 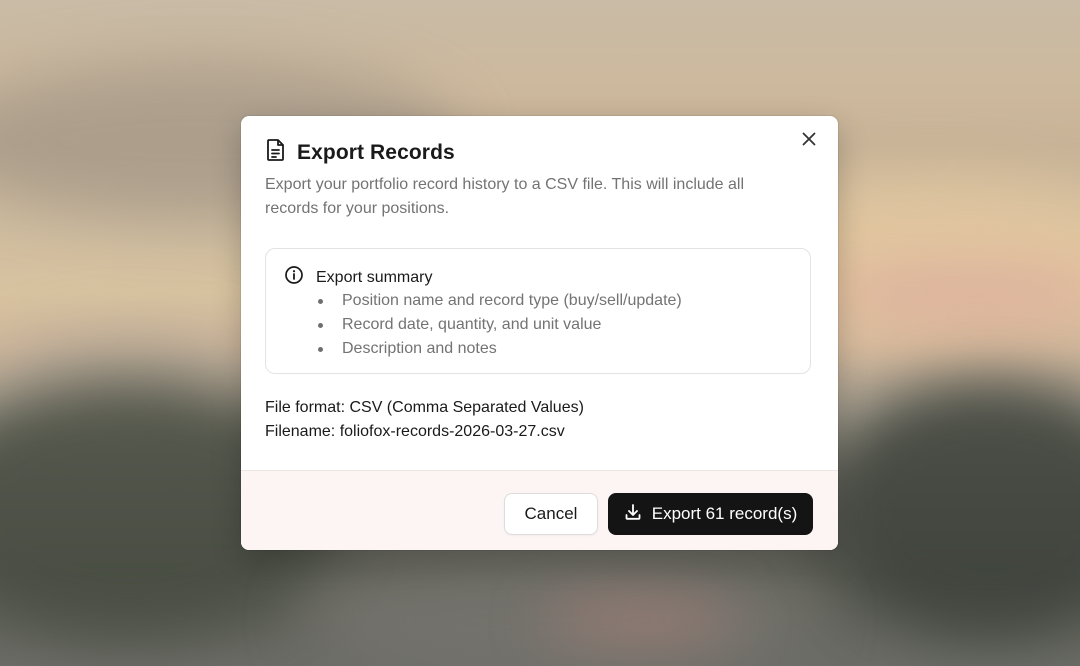 I want to click on summary-header: Export summary, so click(x=358, y=277).